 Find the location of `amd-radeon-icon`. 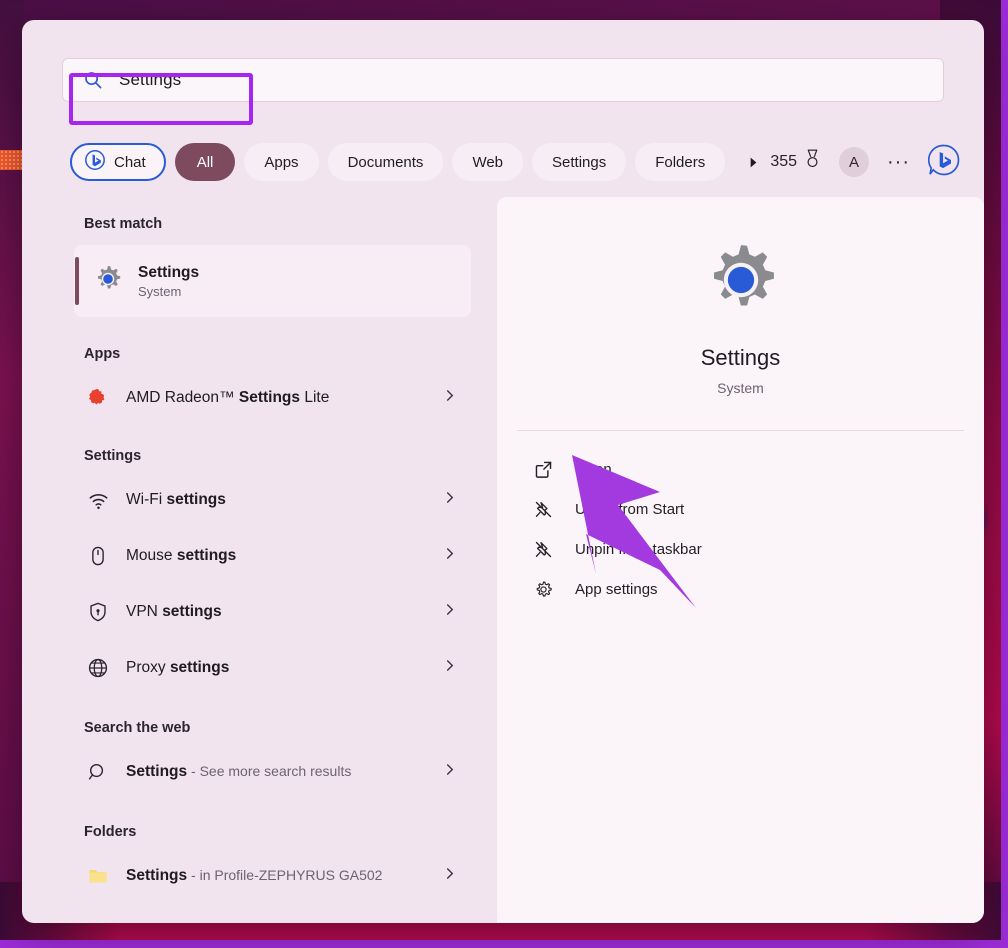

amd-radeon-icon is located at coordinates (98, 398).